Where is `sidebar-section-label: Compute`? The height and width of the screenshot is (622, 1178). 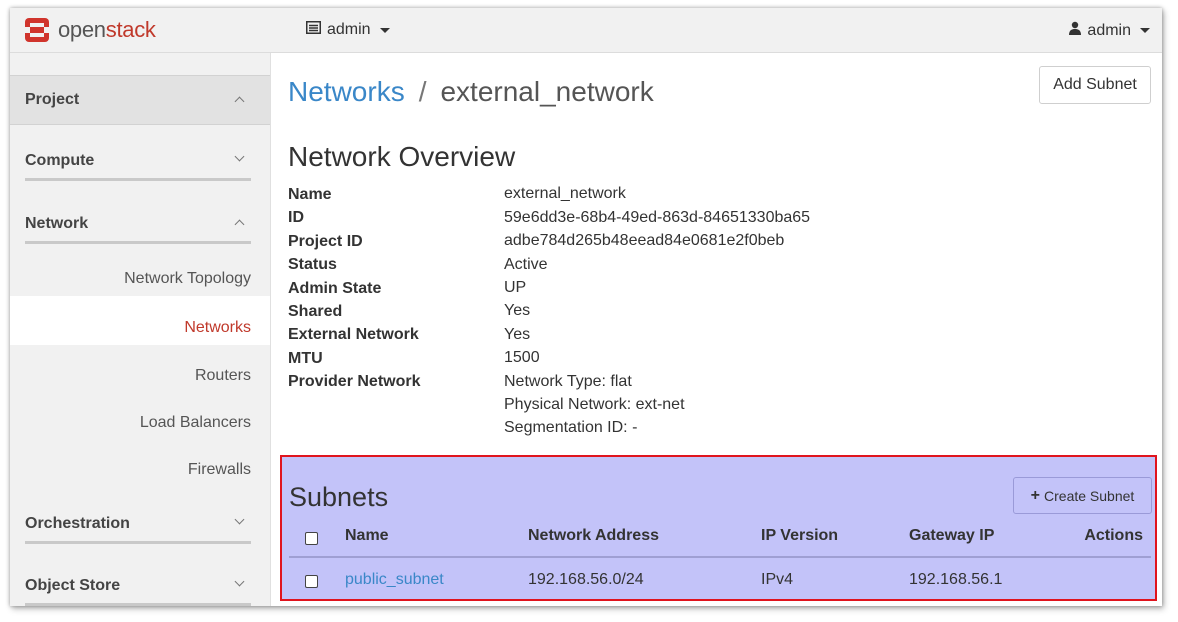 sidebar-section-label: Compute is located at coordinates (60, 160).